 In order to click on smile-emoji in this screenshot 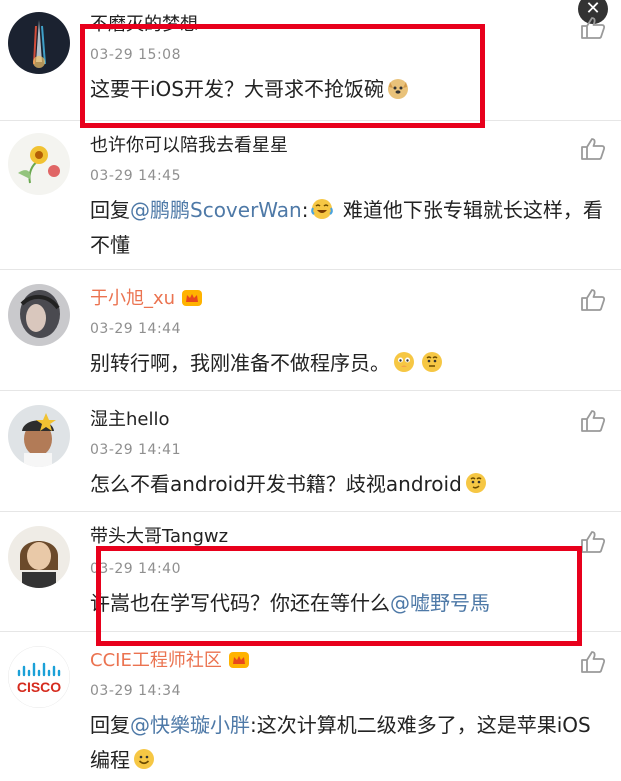, I will do `click(144, 759)`.